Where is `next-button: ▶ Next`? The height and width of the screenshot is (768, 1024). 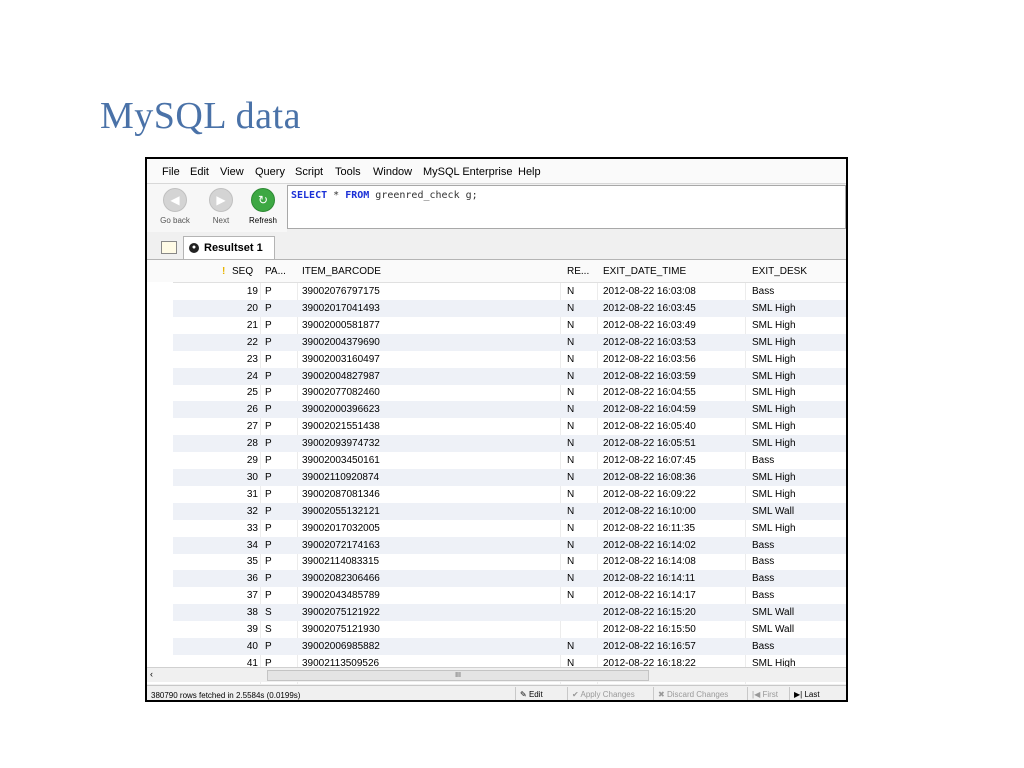
next-button: ▶ Next is located at coordinates (221, 206).